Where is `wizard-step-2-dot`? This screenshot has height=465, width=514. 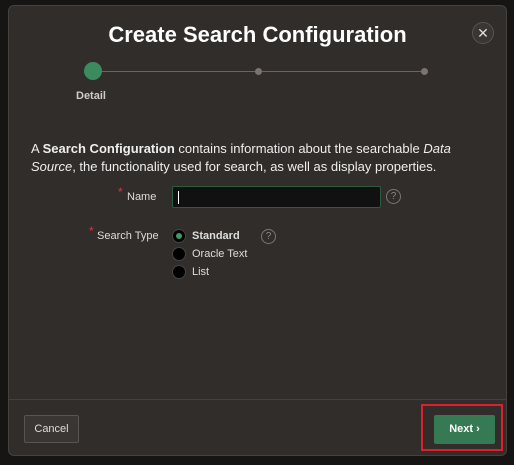 wizard-step-2-dot is located at coordinates (258, 71).